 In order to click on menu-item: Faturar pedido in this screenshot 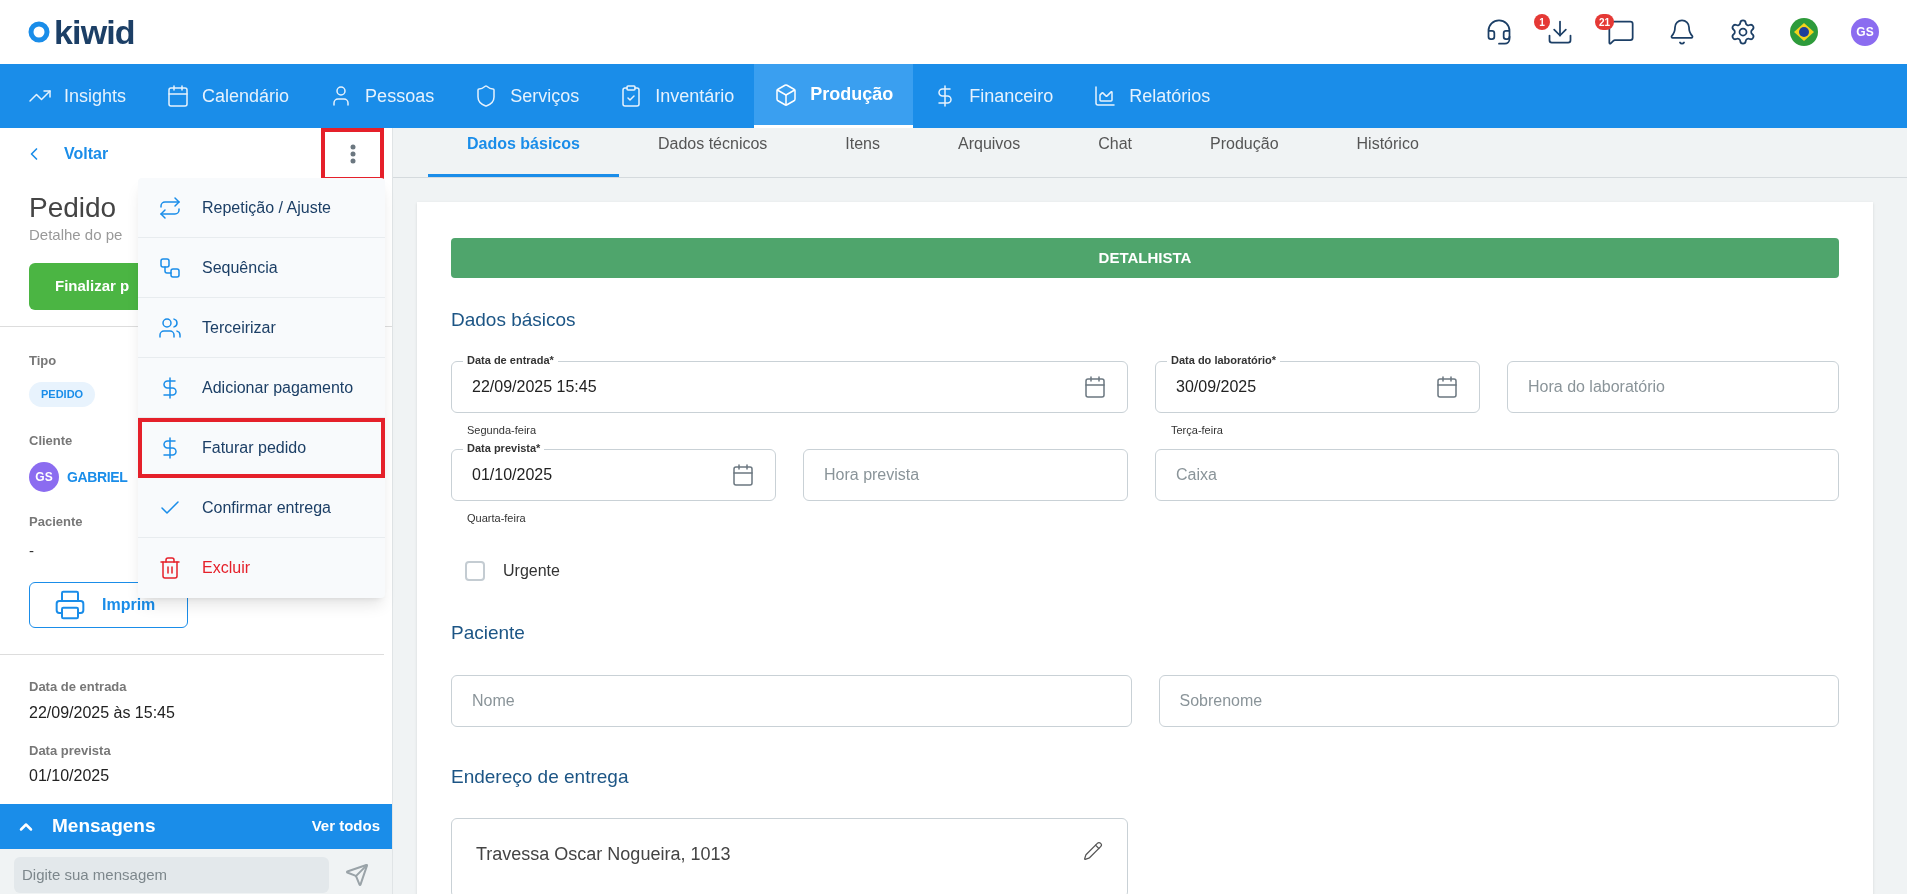, I will do `click(261, 448)`.